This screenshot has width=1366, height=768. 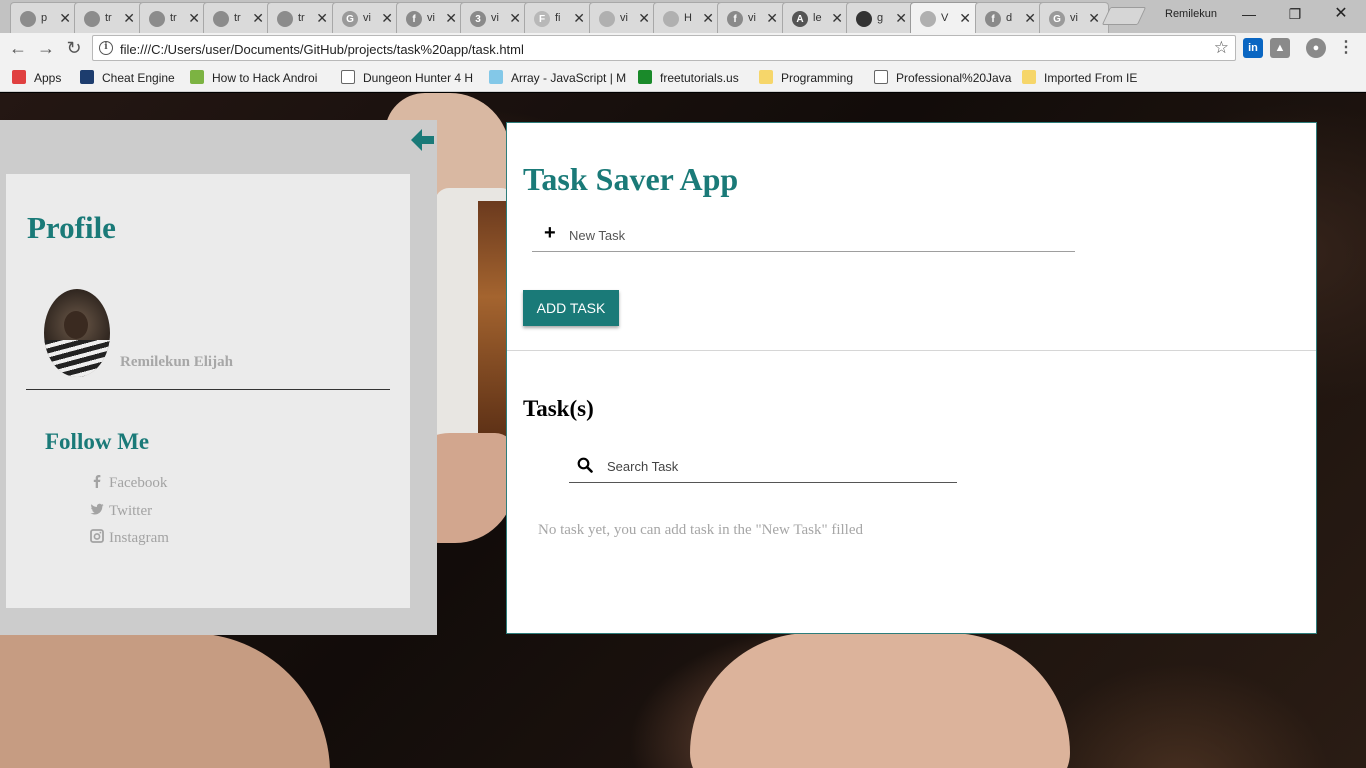 I want to click on instagram-link: Instagram, so click(x=129, y=538).